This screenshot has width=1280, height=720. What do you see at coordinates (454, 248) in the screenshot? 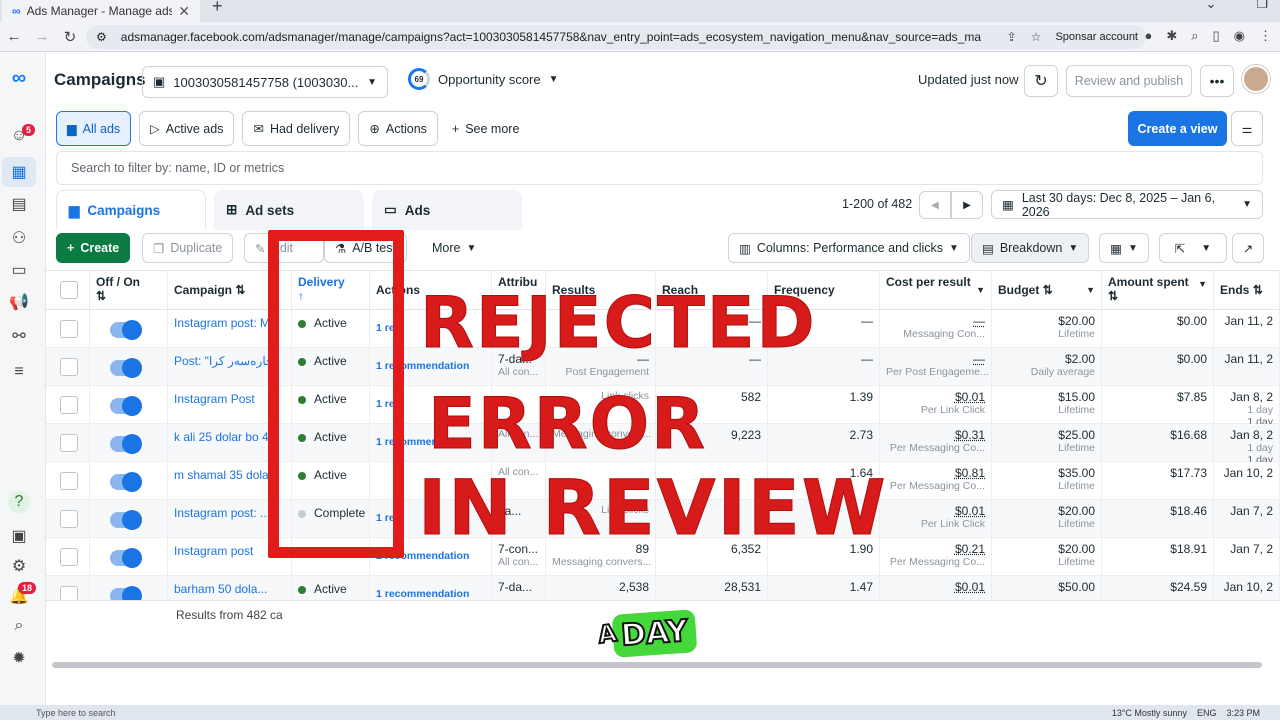
I see `more-button: More ▼` at bounding box center [454, 248].